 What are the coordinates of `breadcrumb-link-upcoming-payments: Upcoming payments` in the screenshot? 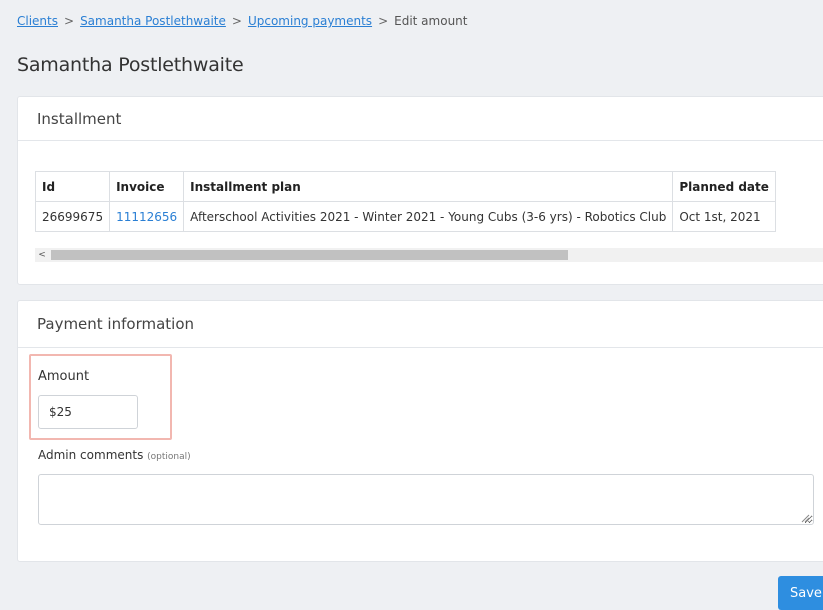 It's located at (310, 21).